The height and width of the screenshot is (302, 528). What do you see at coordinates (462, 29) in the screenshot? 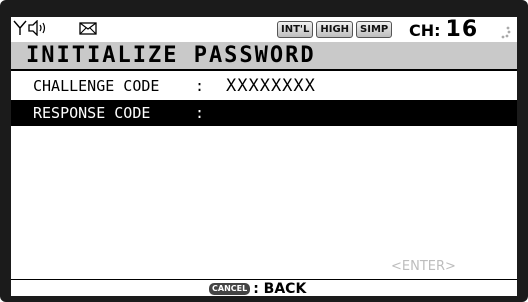
I see `channel-number: 16` at bounding box center [462, 29].